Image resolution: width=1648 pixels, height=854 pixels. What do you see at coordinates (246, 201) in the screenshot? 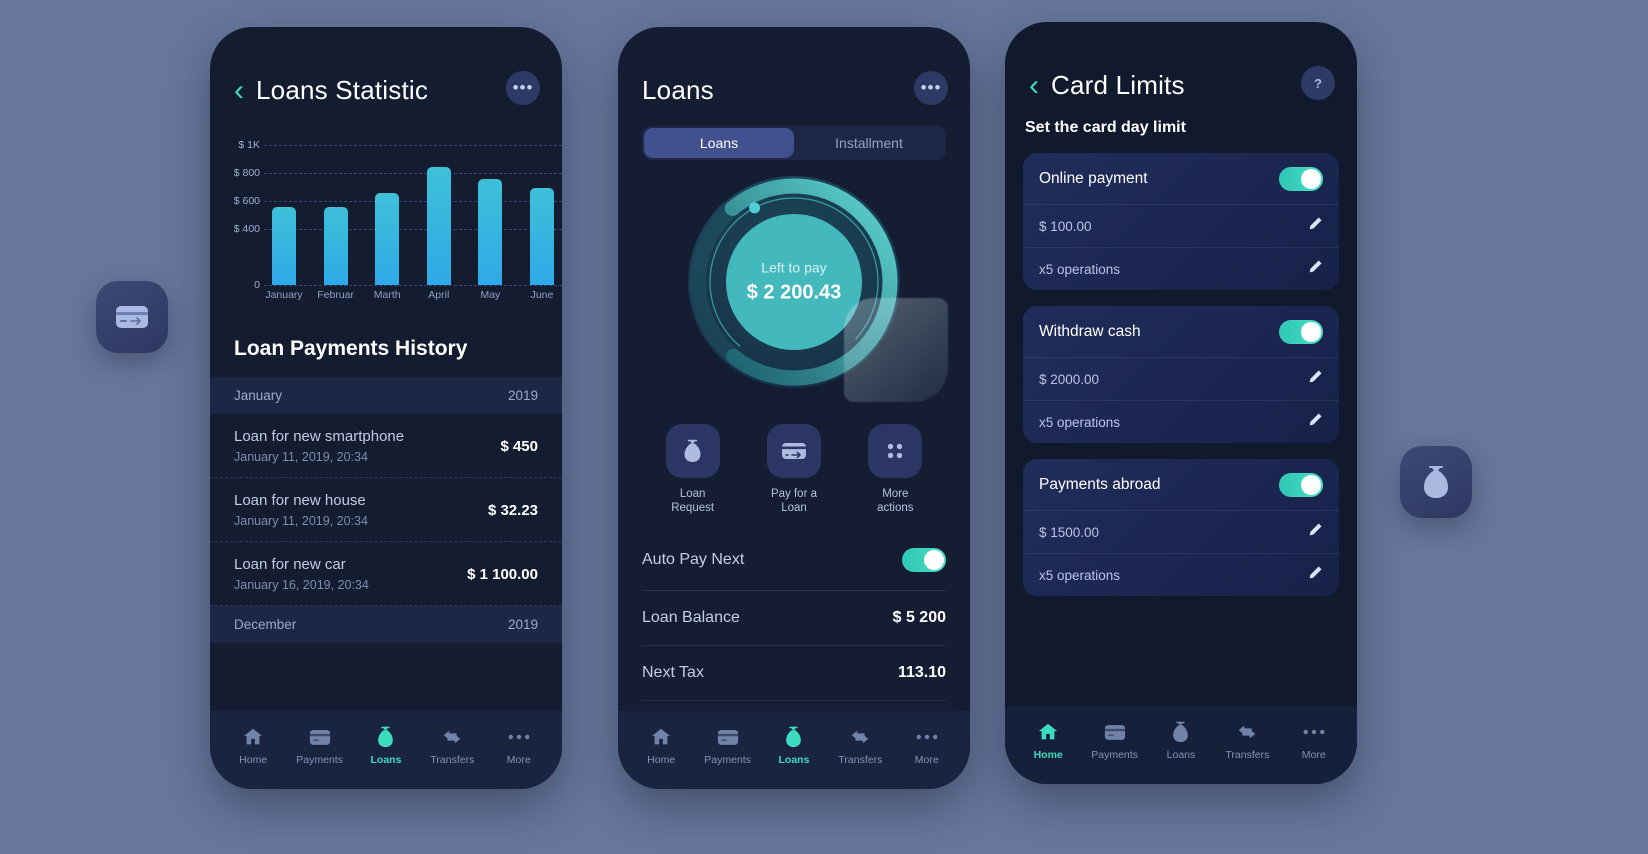
I see `chart-y-tick-label: $ 600` at bounding box center [246, 201].